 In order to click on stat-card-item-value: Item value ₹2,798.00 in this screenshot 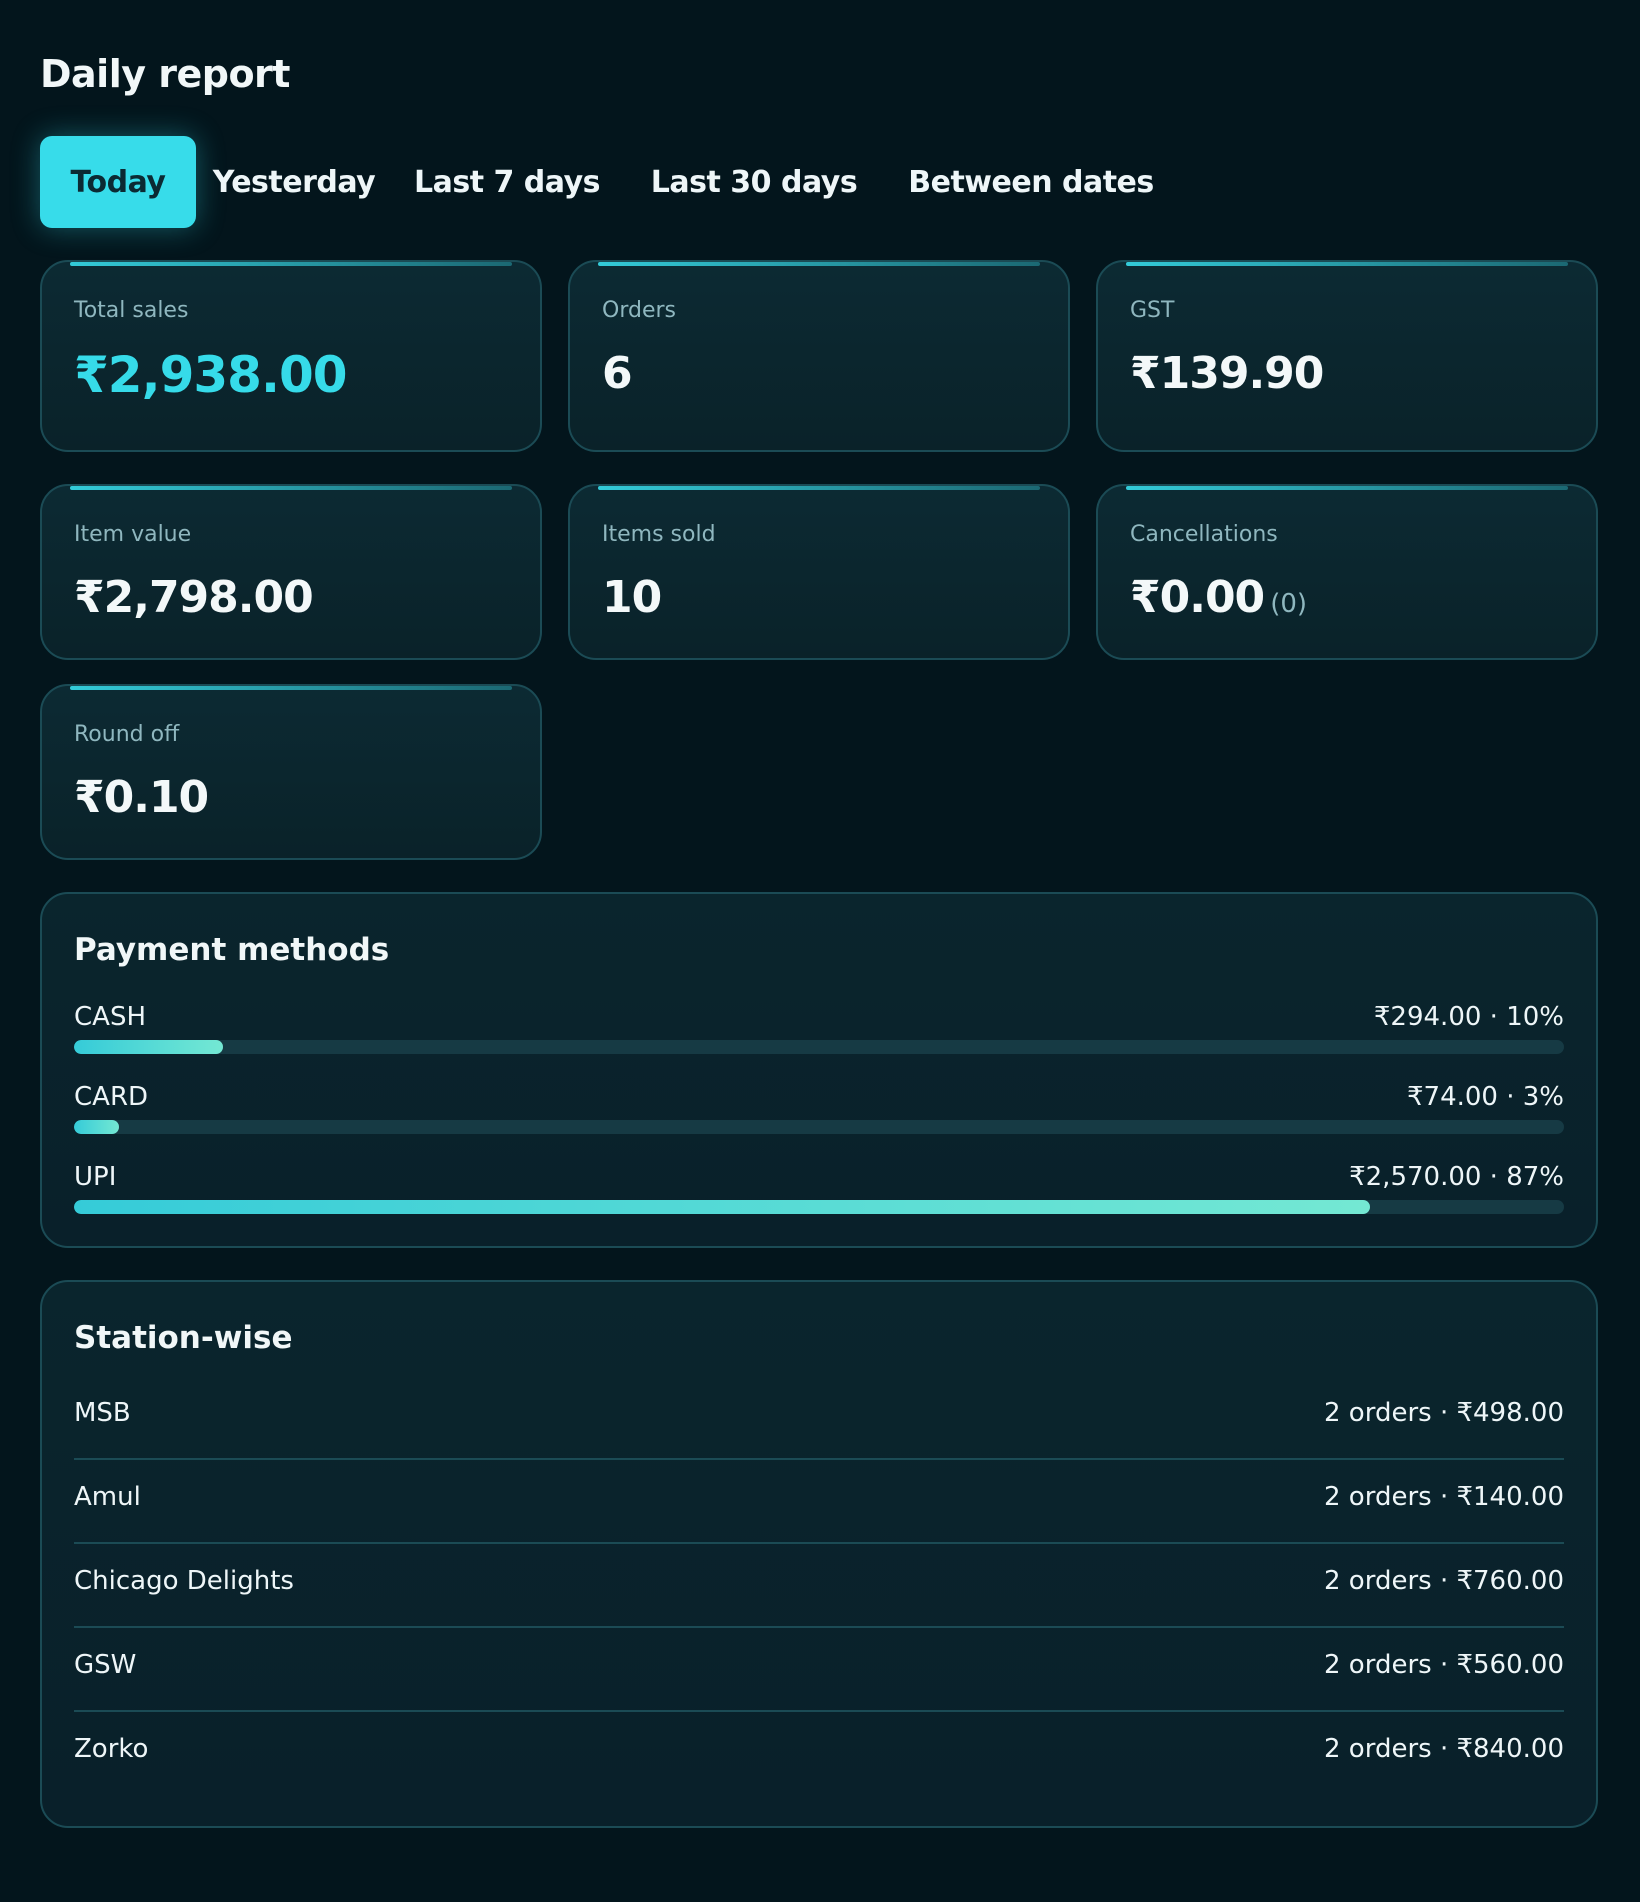, I will do `click(291, 572)`.